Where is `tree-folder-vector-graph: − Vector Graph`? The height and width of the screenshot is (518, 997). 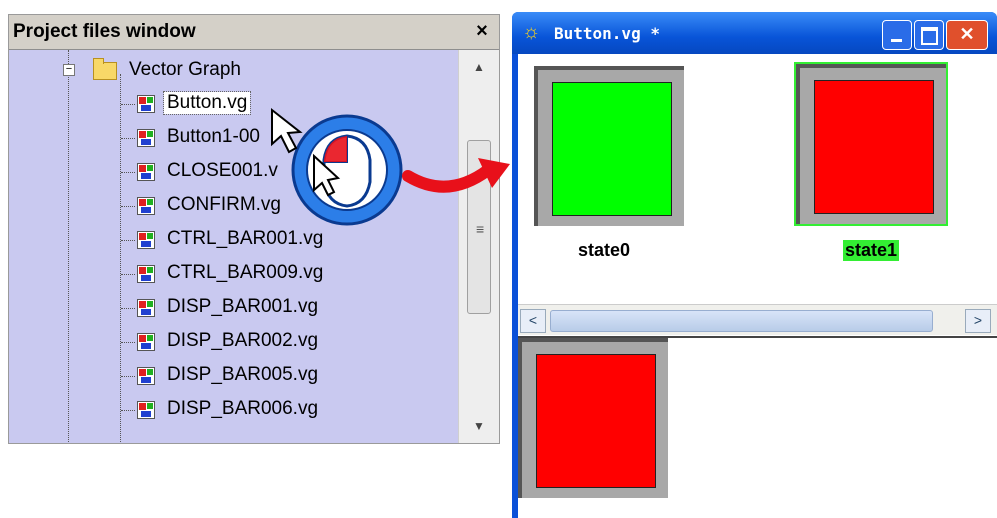 tree-folder-vector-graph: − Vector Graph is located at coordinates (229, 71).